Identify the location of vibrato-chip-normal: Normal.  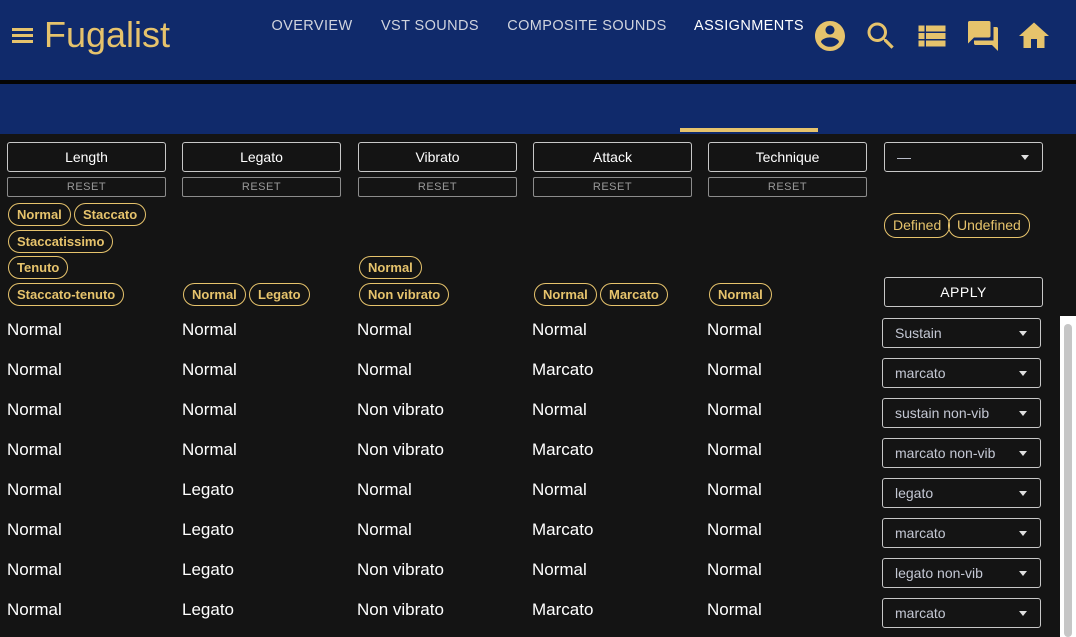
(390, 267).